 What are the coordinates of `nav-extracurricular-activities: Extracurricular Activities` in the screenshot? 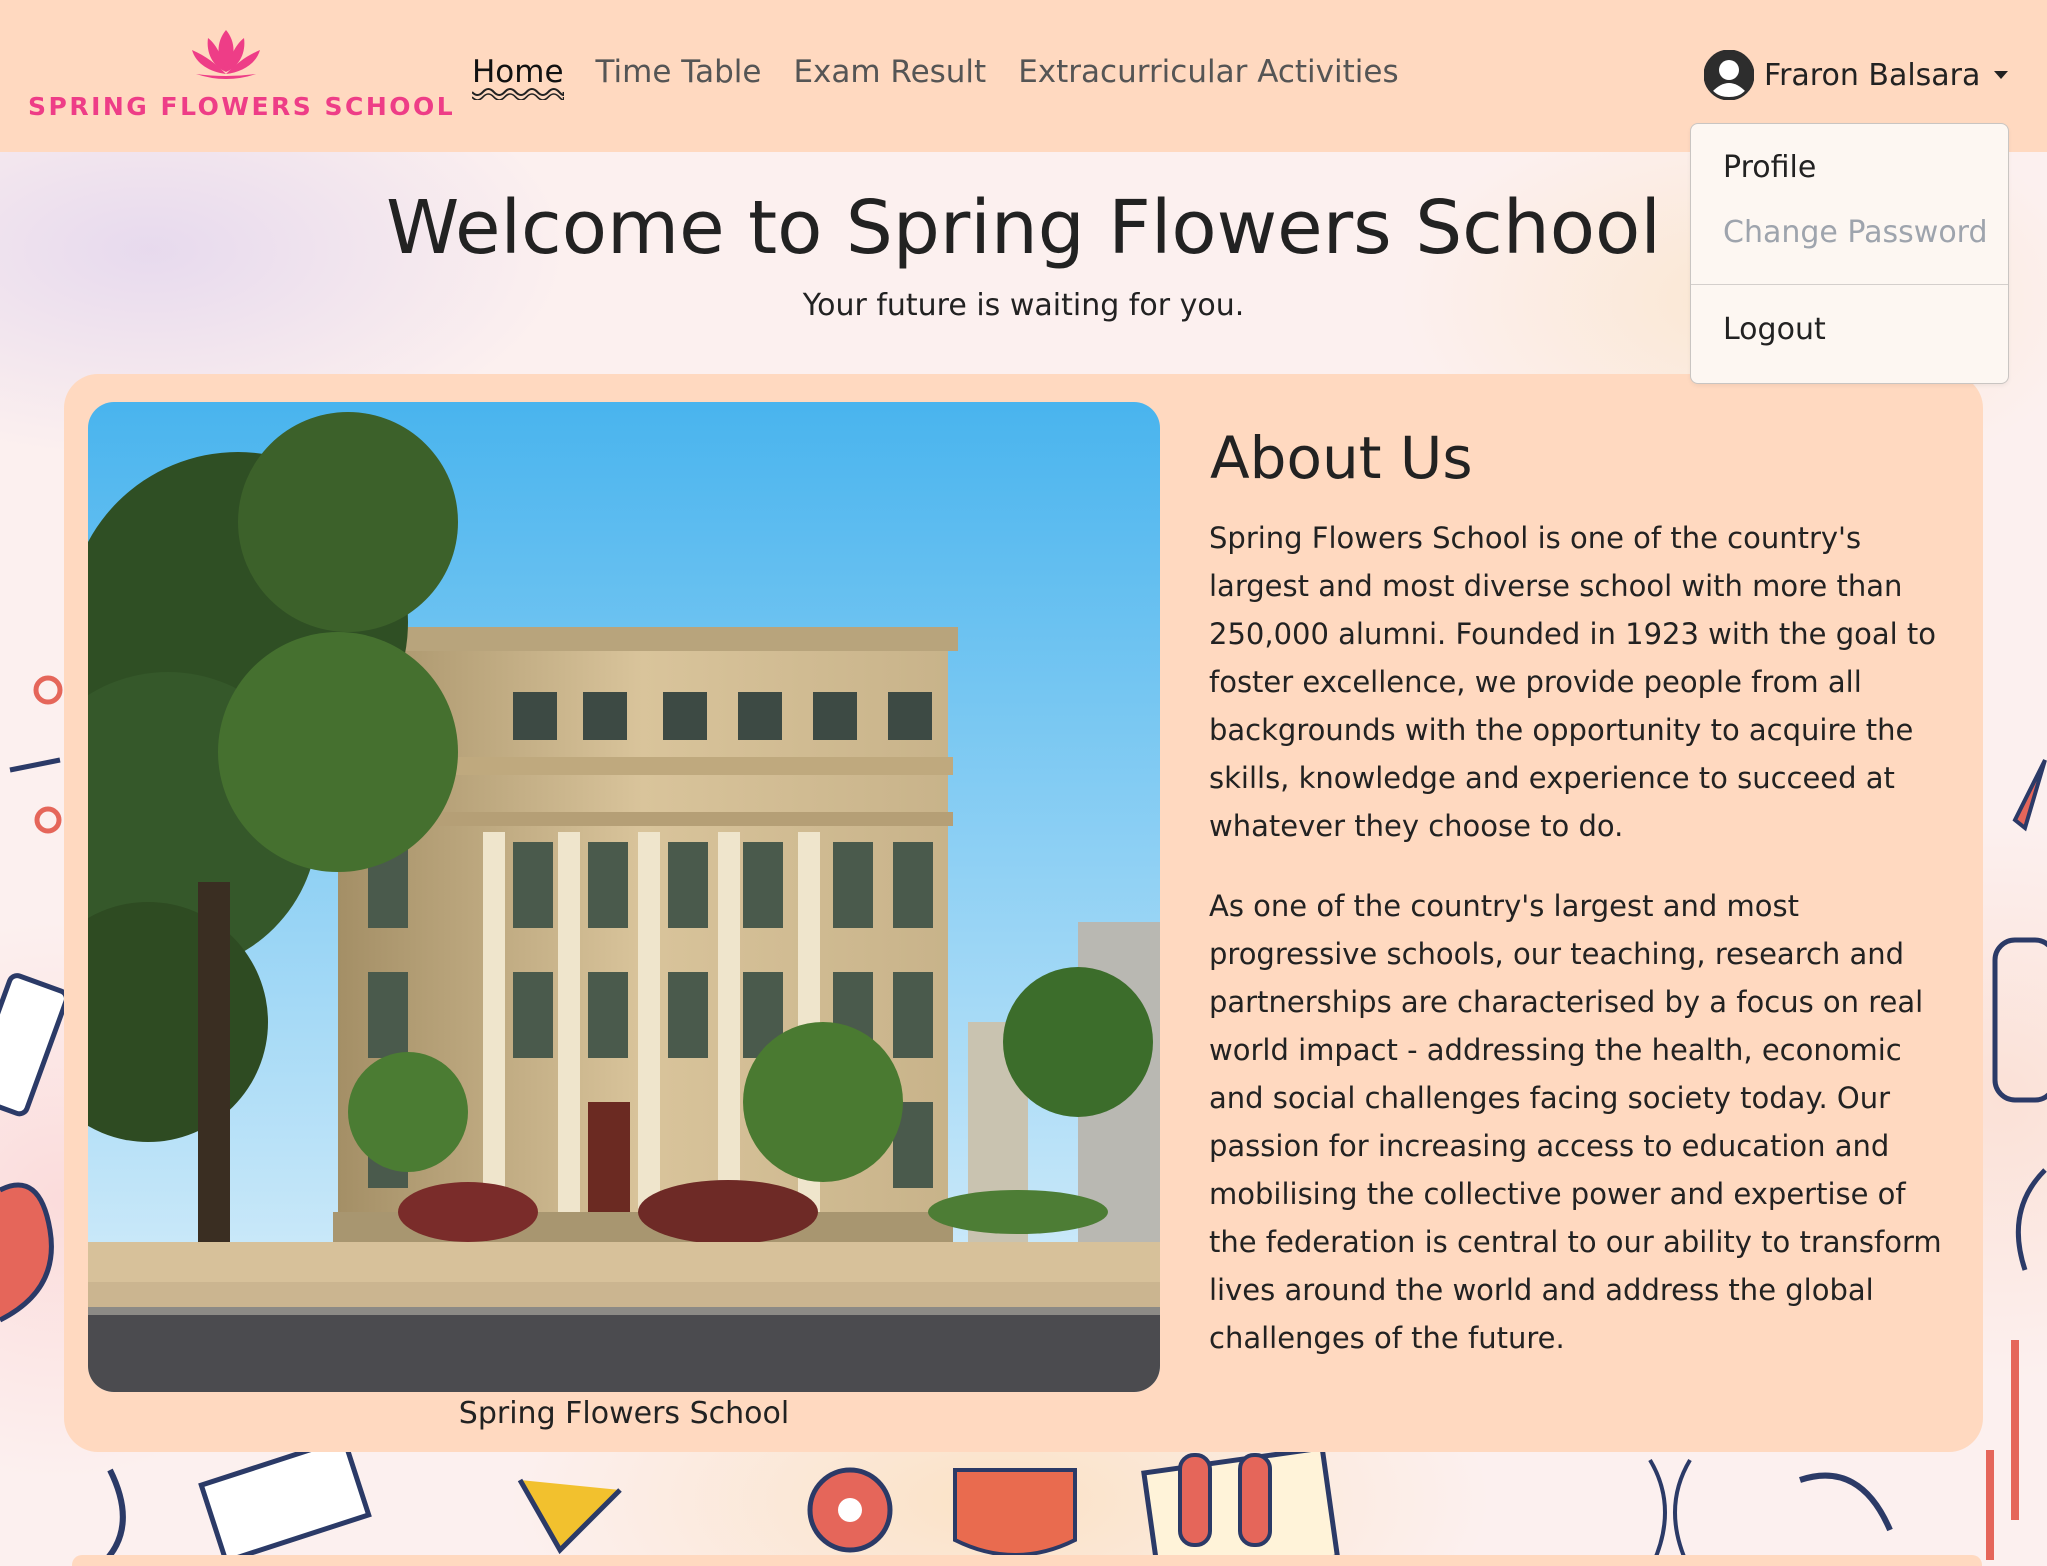 It's located at (1208, 72).